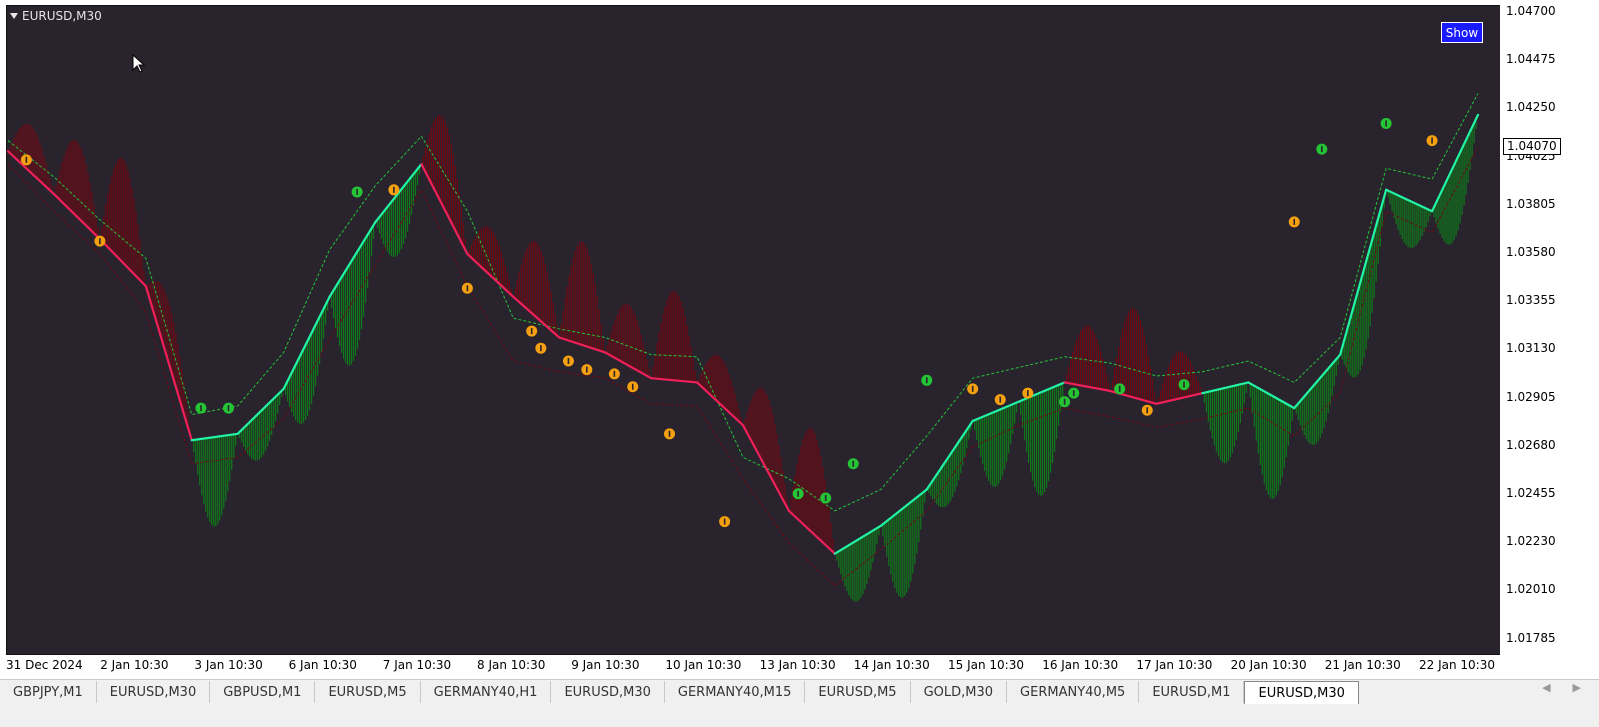 This screenshot has width=1599, height=727. What do you see at coordinates (1561, 687) in the screenshot?
I see `tab-navigation: ◀ ▶` at bounding box center [1561, 687].